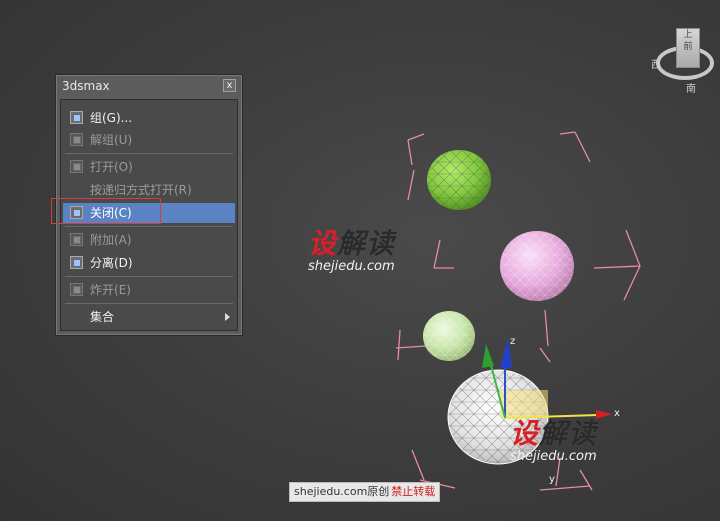 This screenshot has height=521, width=720. Describe the element at coordinates (537, 266) in the screenshot. I see `sphere-pink` at that location.